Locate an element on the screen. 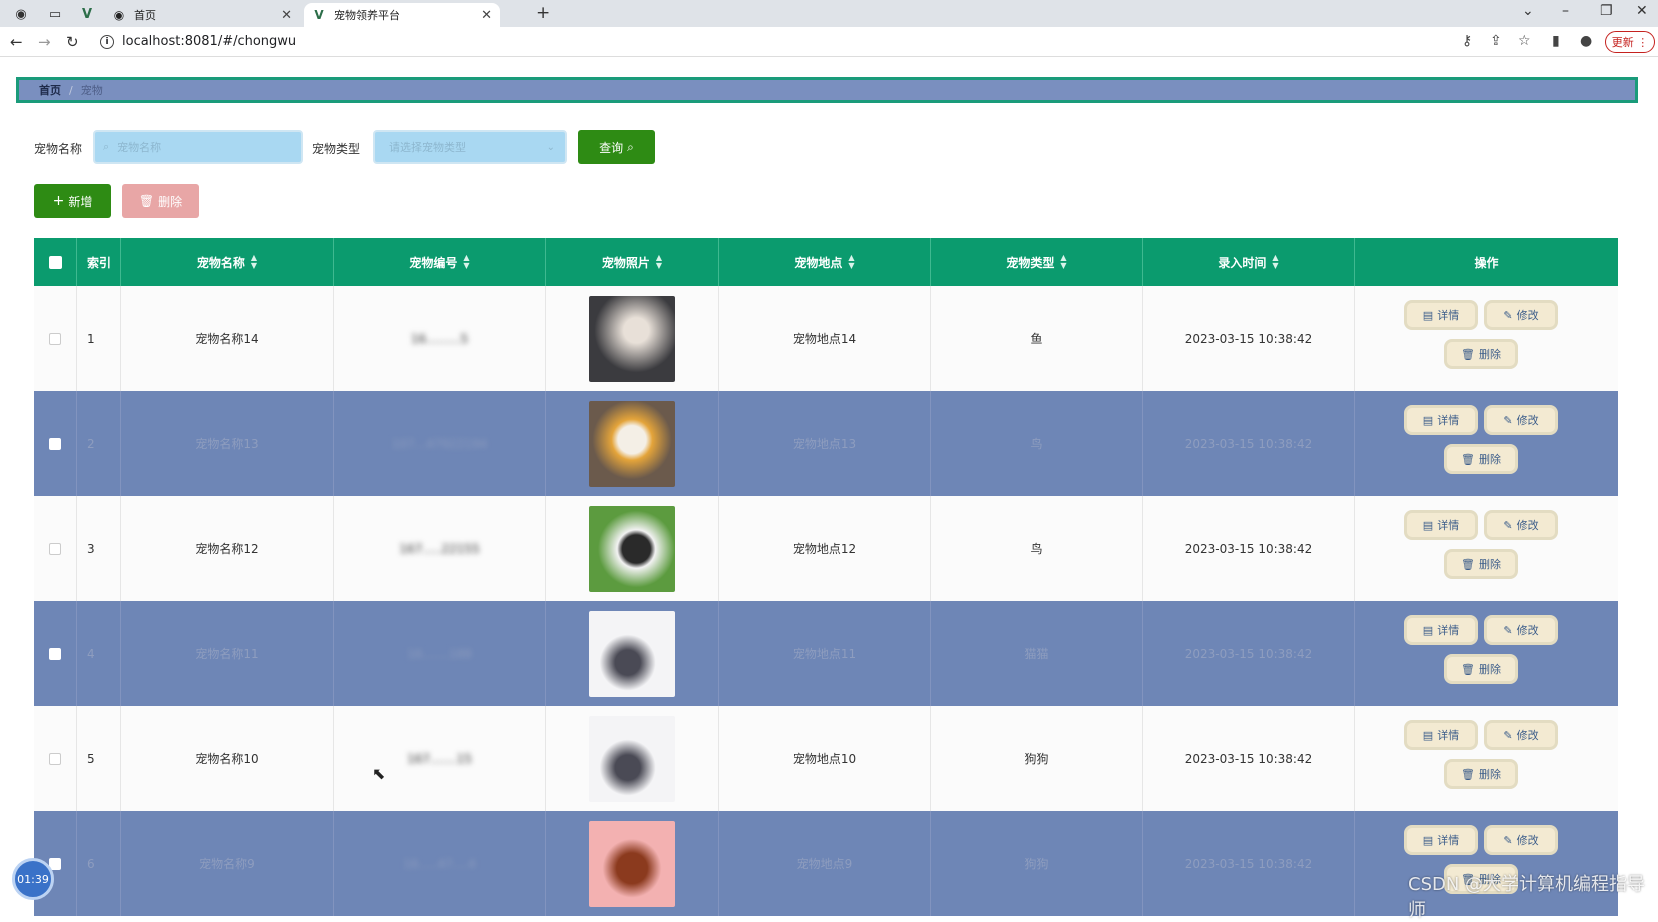 Image resolution: width=1658 pixels, height=922 pixels. delete-button-label: 删除 is located at coordinates (1489, 564).